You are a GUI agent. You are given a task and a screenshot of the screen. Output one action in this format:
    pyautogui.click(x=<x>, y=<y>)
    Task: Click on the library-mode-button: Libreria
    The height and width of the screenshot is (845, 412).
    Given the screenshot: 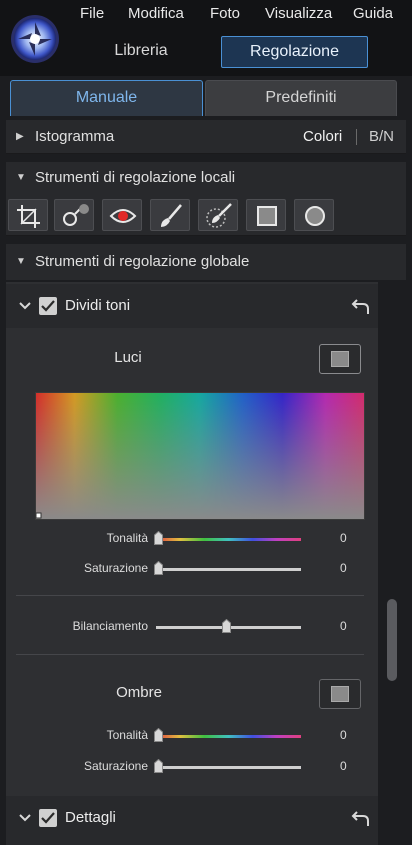 What is the action you would take?
    pyautogui.click(x=141, y=52)
    